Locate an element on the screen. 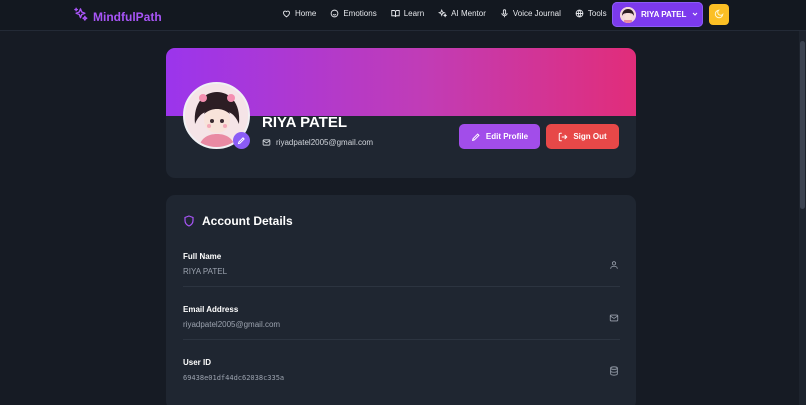 The image size is (806, 405). account-details-title: Account Details is located at coordinates (247, 221).